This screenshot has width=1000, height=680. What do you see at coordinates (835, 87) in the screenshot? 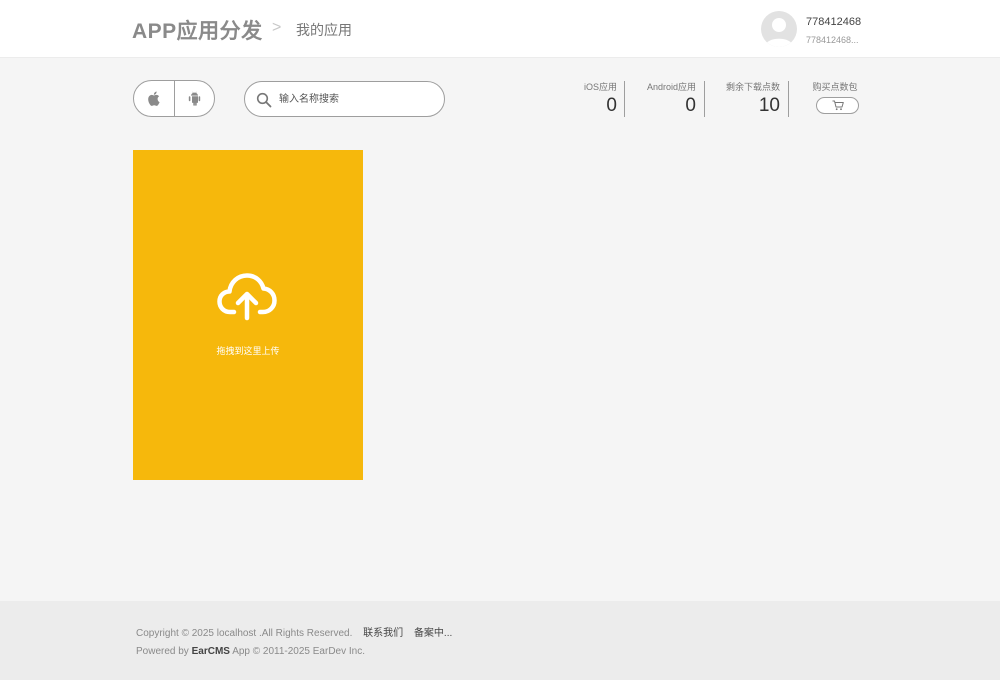
I see `buy-label: 购买点数包` at bounding box center [835, 87].